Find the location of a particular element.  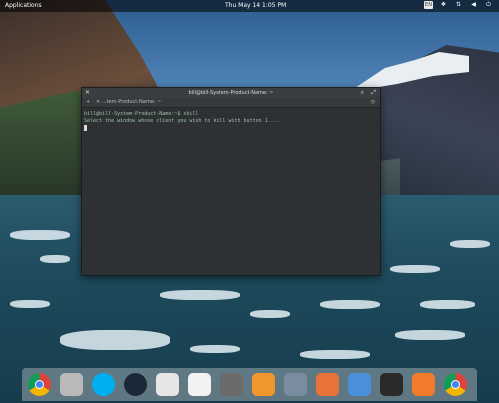

window-title: bill@bill-System-Product-Name: ~ is located at coordinates (231, 93).